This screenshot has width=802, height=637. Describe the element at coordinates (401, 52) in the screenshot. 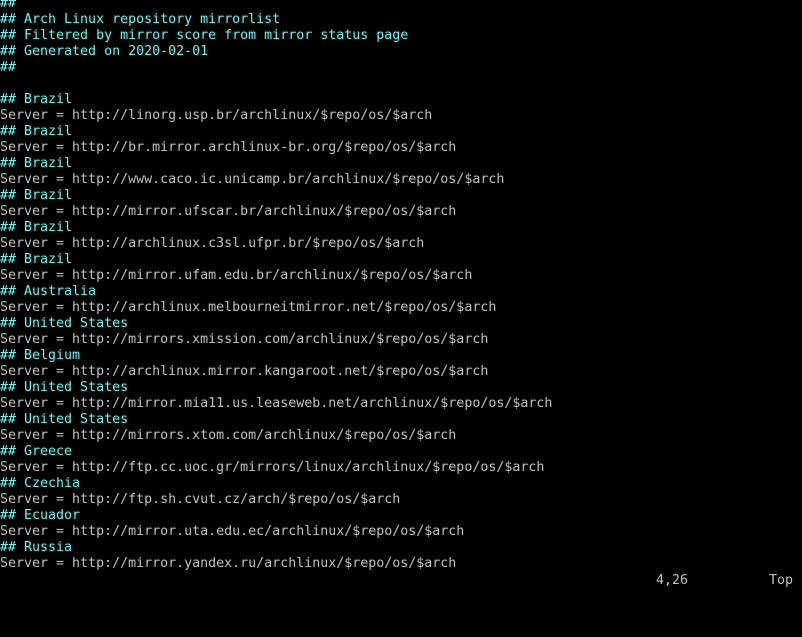

I see `comment-line: ## Generated on 2020-02-01` at that location.